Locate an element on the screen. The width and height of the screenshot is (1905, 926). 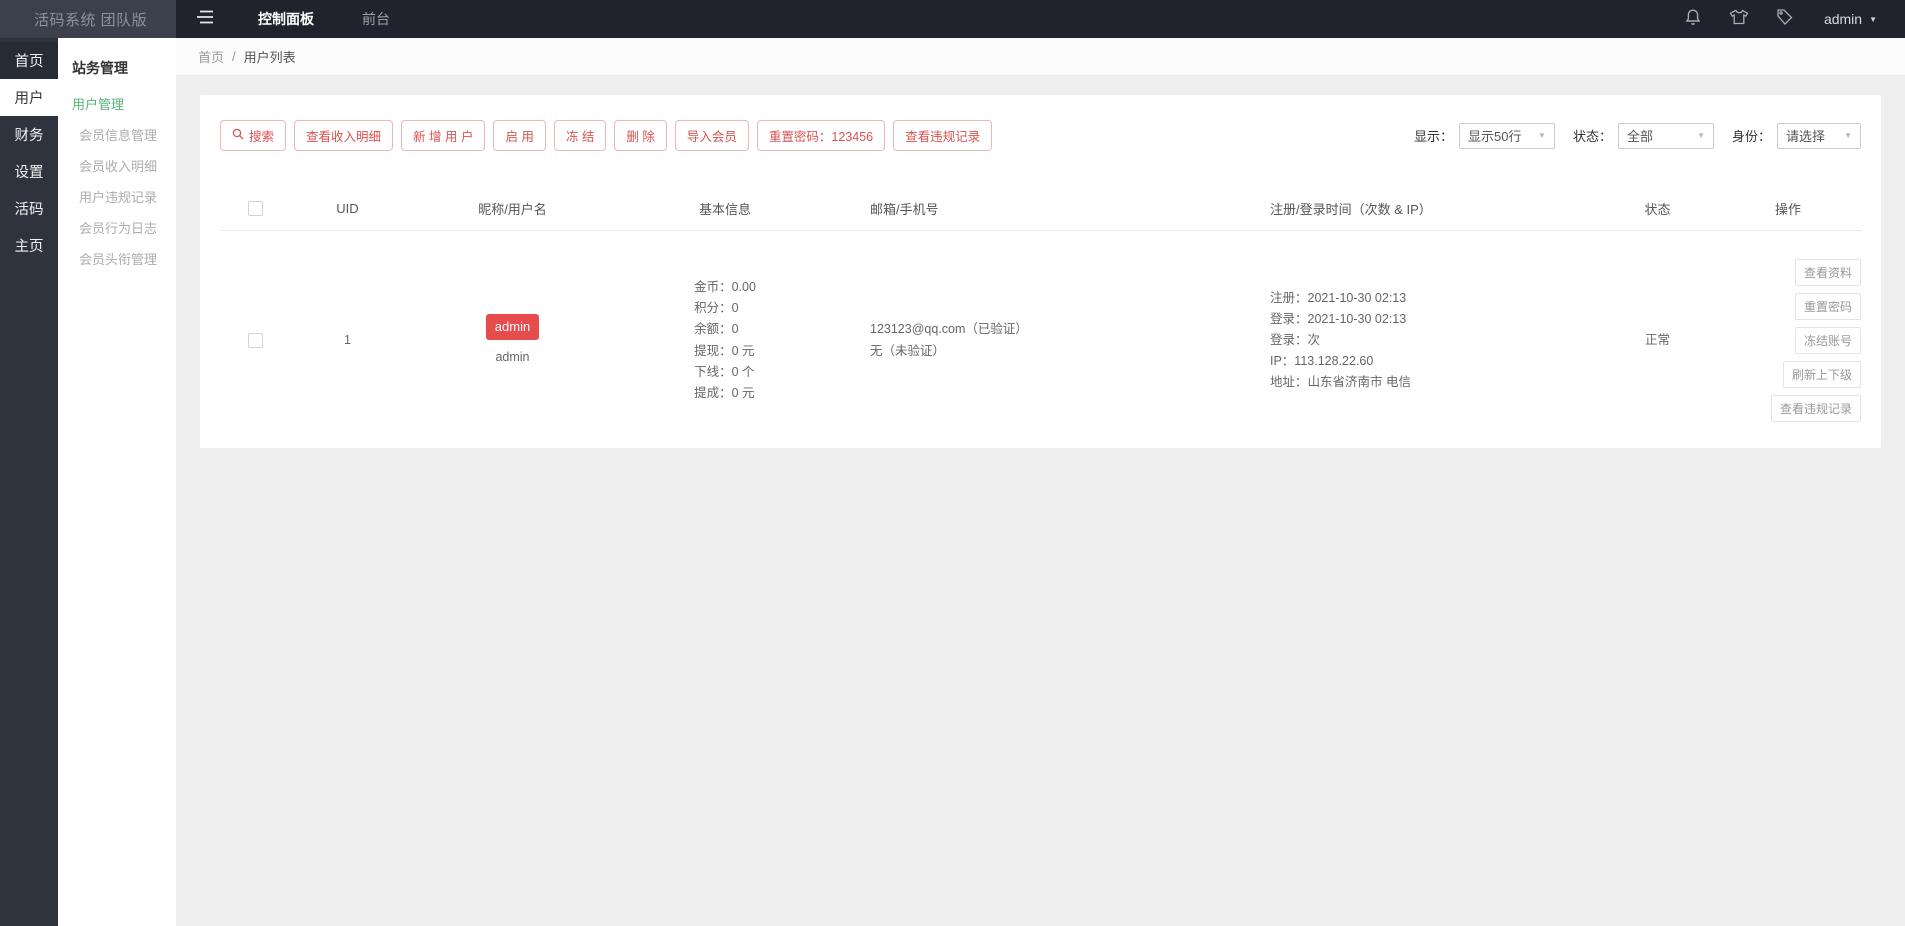
sidebar-item-users: 用户 is located at coordinates (29, 97).